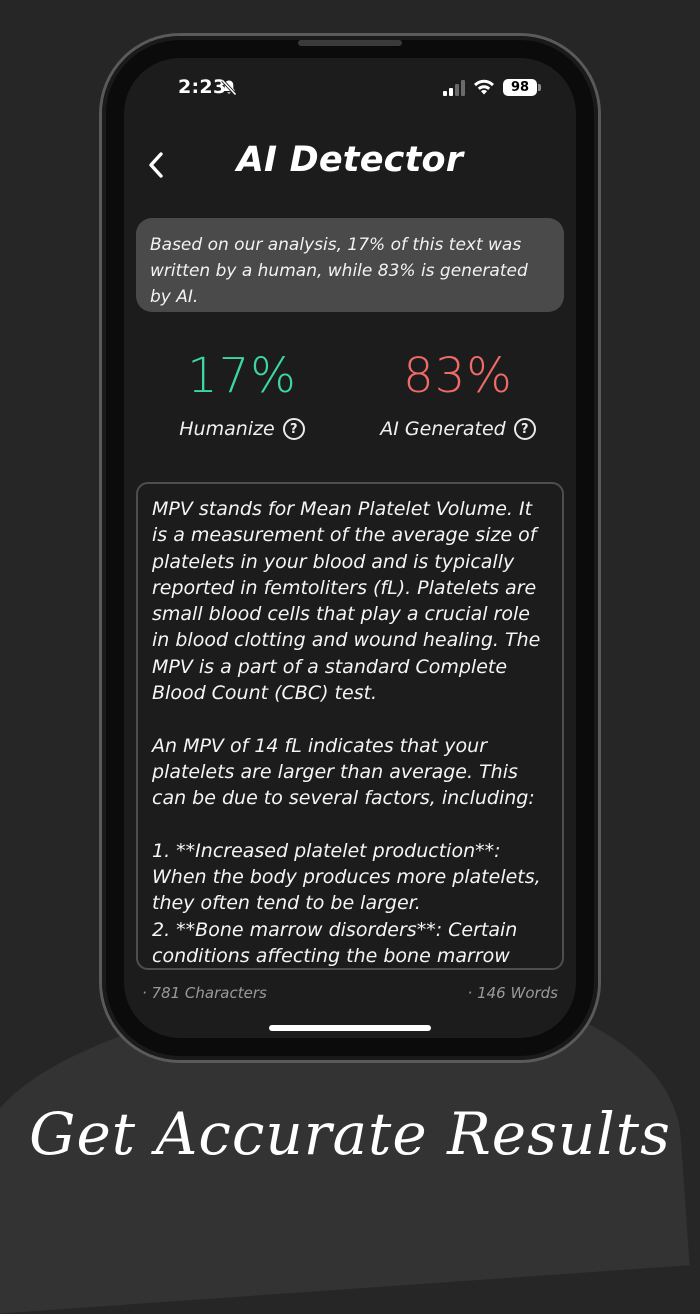  What do you see at coordinates (520, 87) in the screenshot?
I see `battery-indicator: 98` at bounding box center [520, 87].